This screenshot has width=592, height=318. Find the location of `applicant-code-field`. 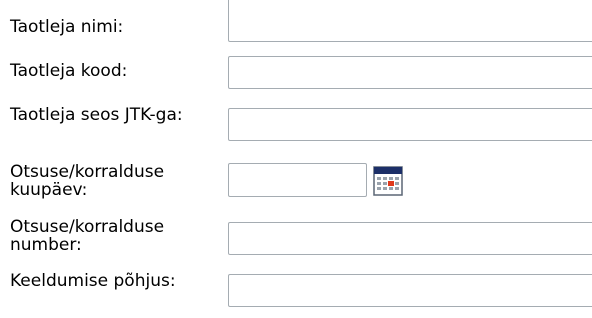

applicant-code-field is located at coordinates (410, 72).